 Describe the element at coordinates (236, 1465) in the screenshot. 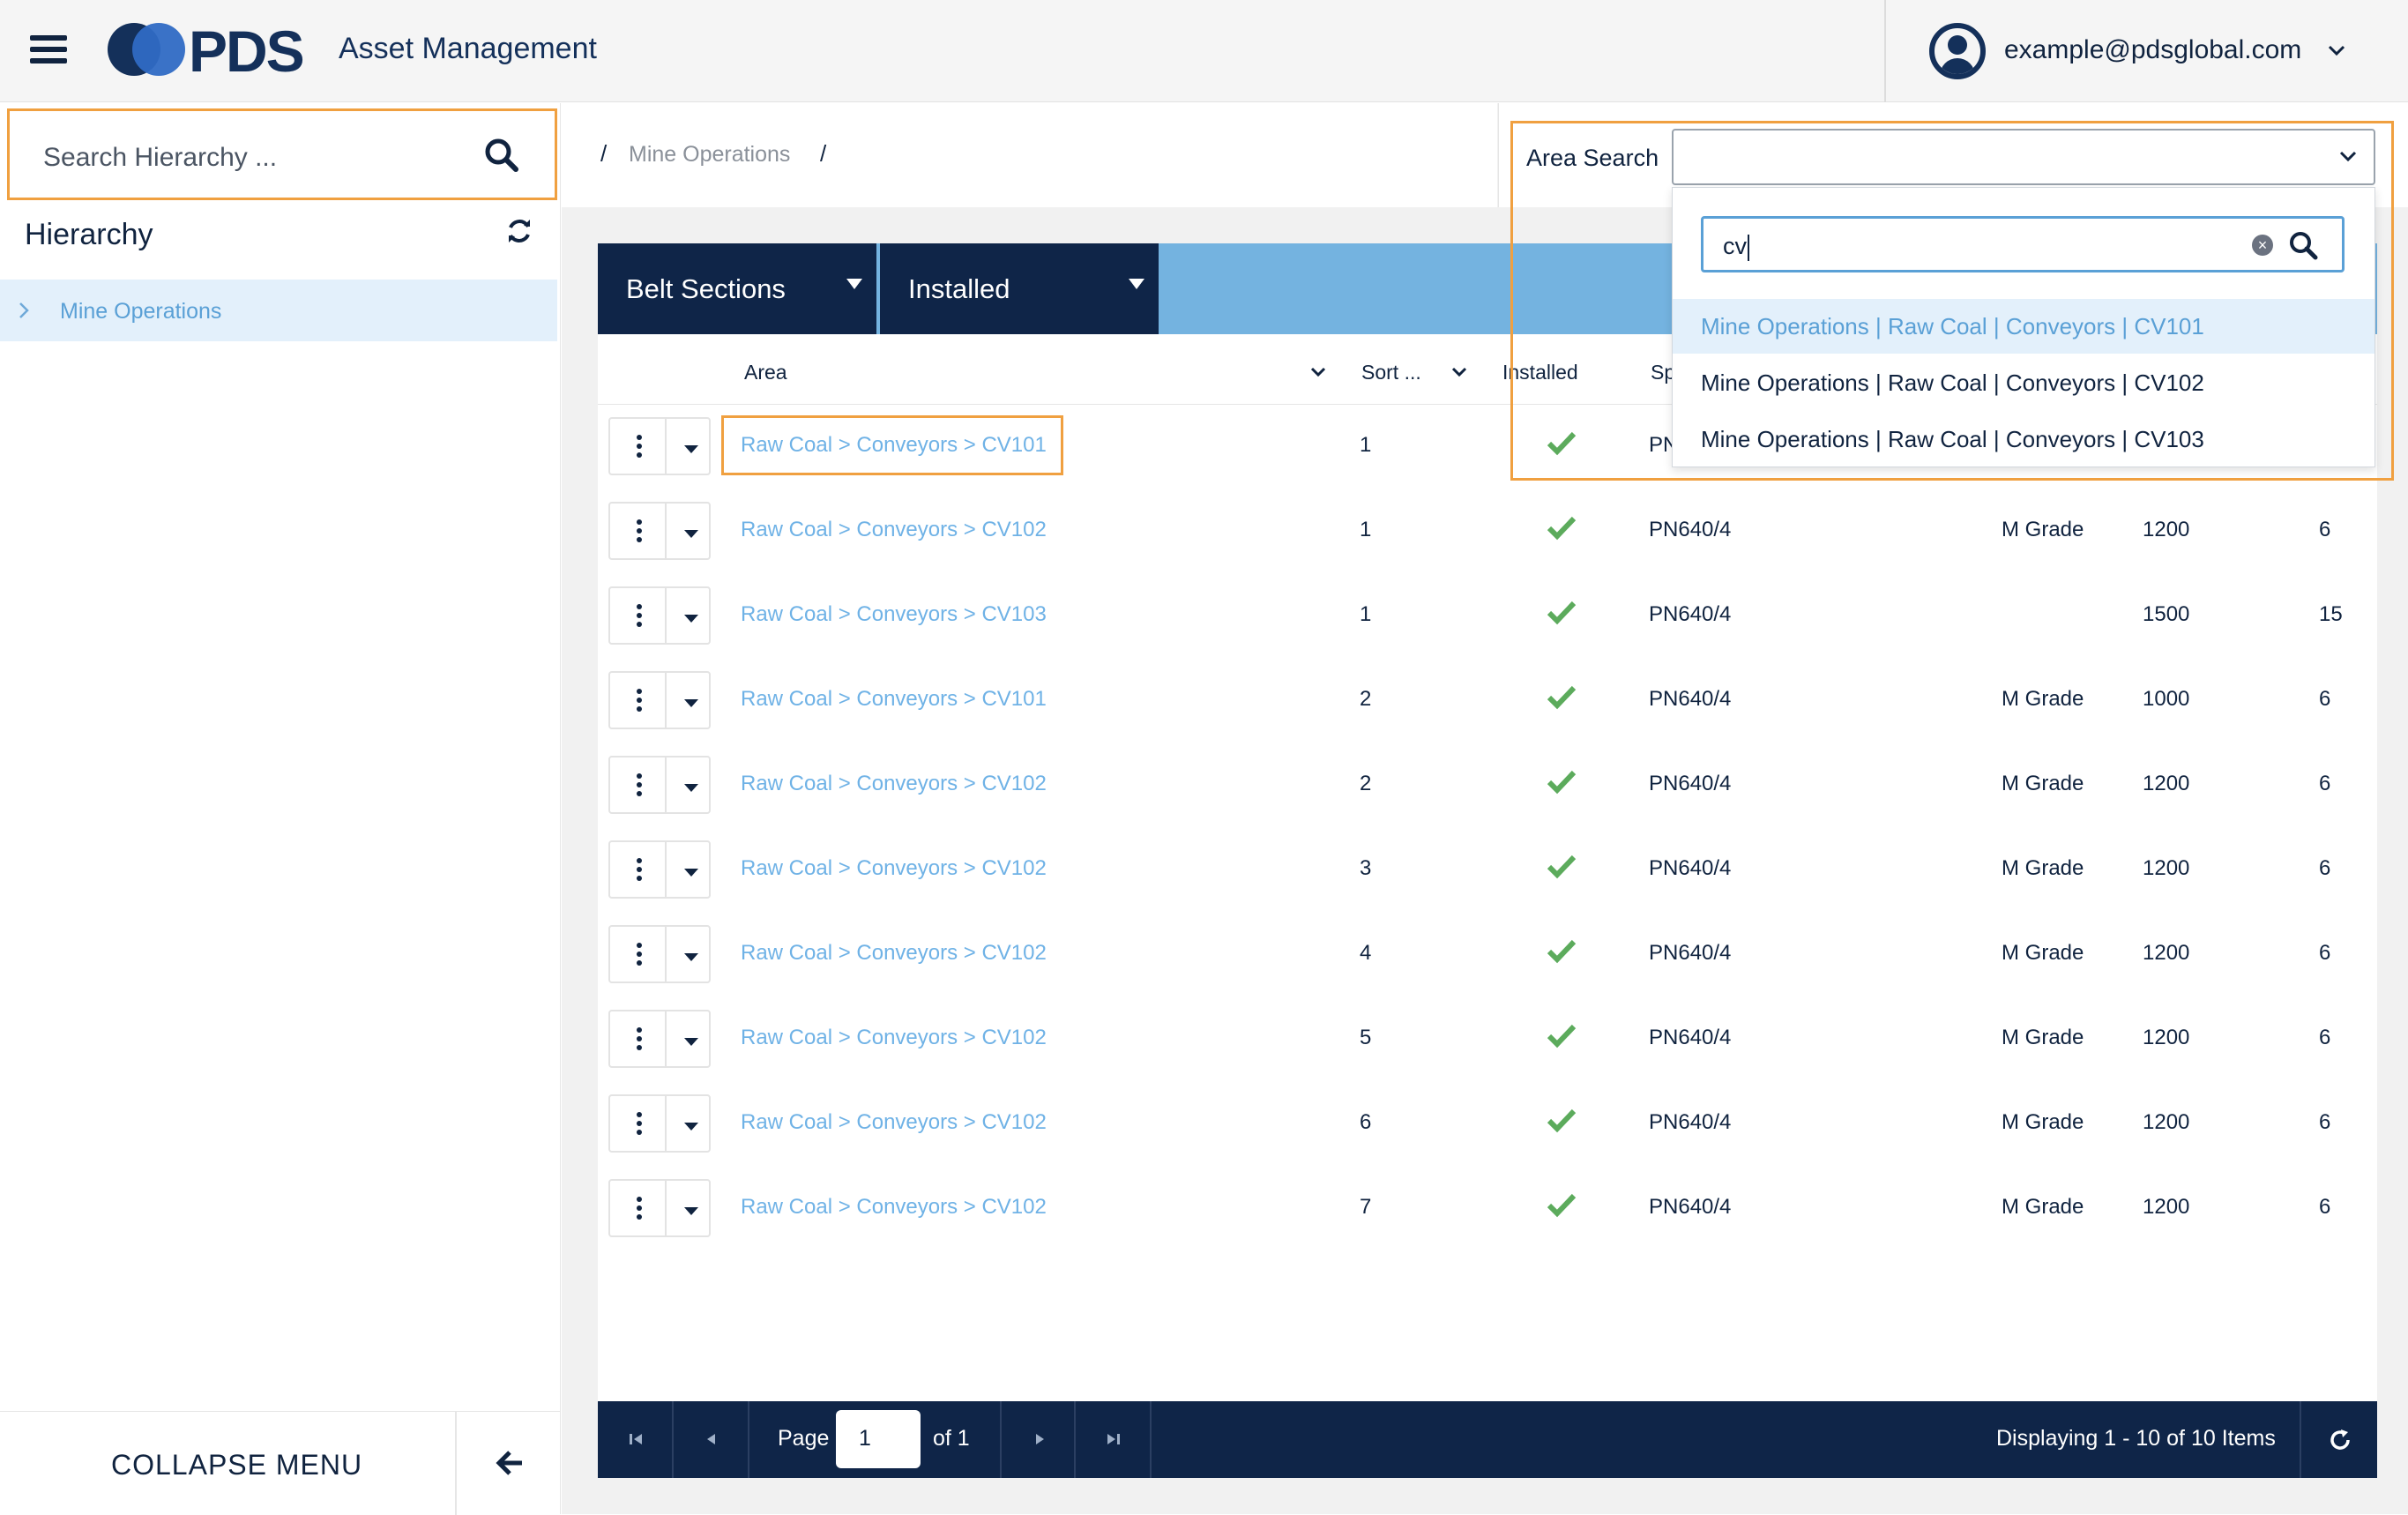

I see `collapse-menu-label: COLLAPSE MENU` at that location.